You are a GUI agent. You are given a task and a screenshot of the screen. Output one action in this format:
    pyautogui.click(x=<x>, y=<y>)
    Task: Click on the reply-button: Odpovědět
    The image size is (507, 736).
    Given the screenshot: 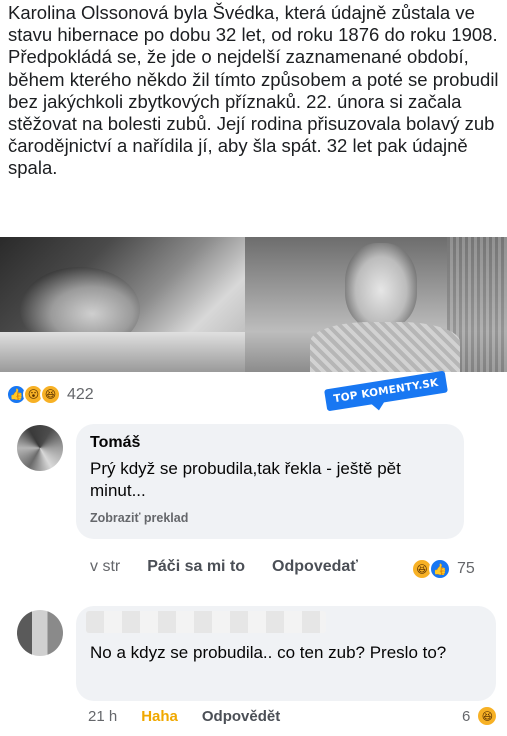 What is the action you would take?
    pyautogui.click(x=241, y=716)
    